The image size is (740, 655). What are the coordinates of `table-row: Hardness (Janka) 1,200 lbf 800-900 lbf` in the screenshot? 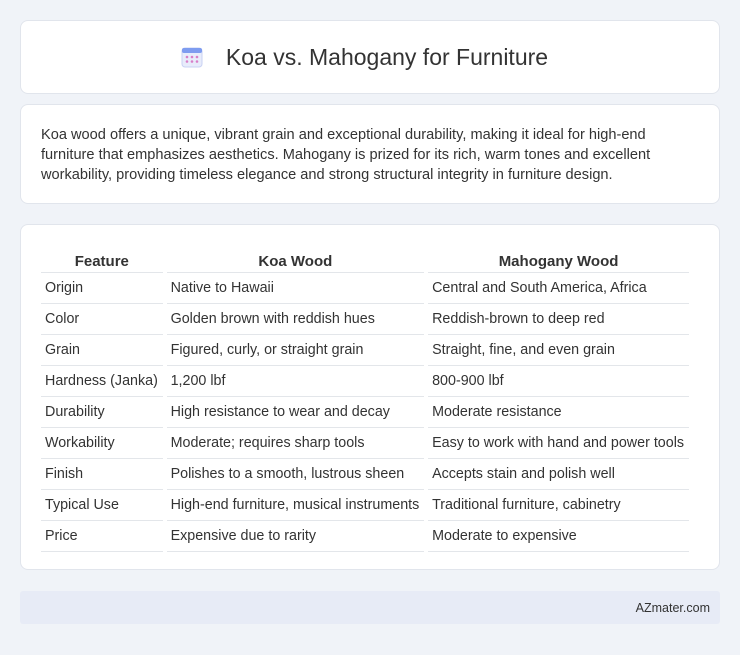 It's located at (365, 381).